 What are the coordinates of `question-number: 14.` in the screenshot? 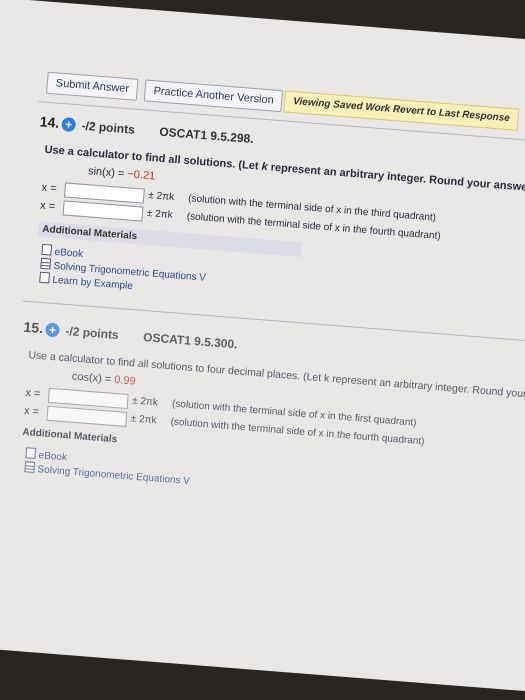 It's located at (49, 122).